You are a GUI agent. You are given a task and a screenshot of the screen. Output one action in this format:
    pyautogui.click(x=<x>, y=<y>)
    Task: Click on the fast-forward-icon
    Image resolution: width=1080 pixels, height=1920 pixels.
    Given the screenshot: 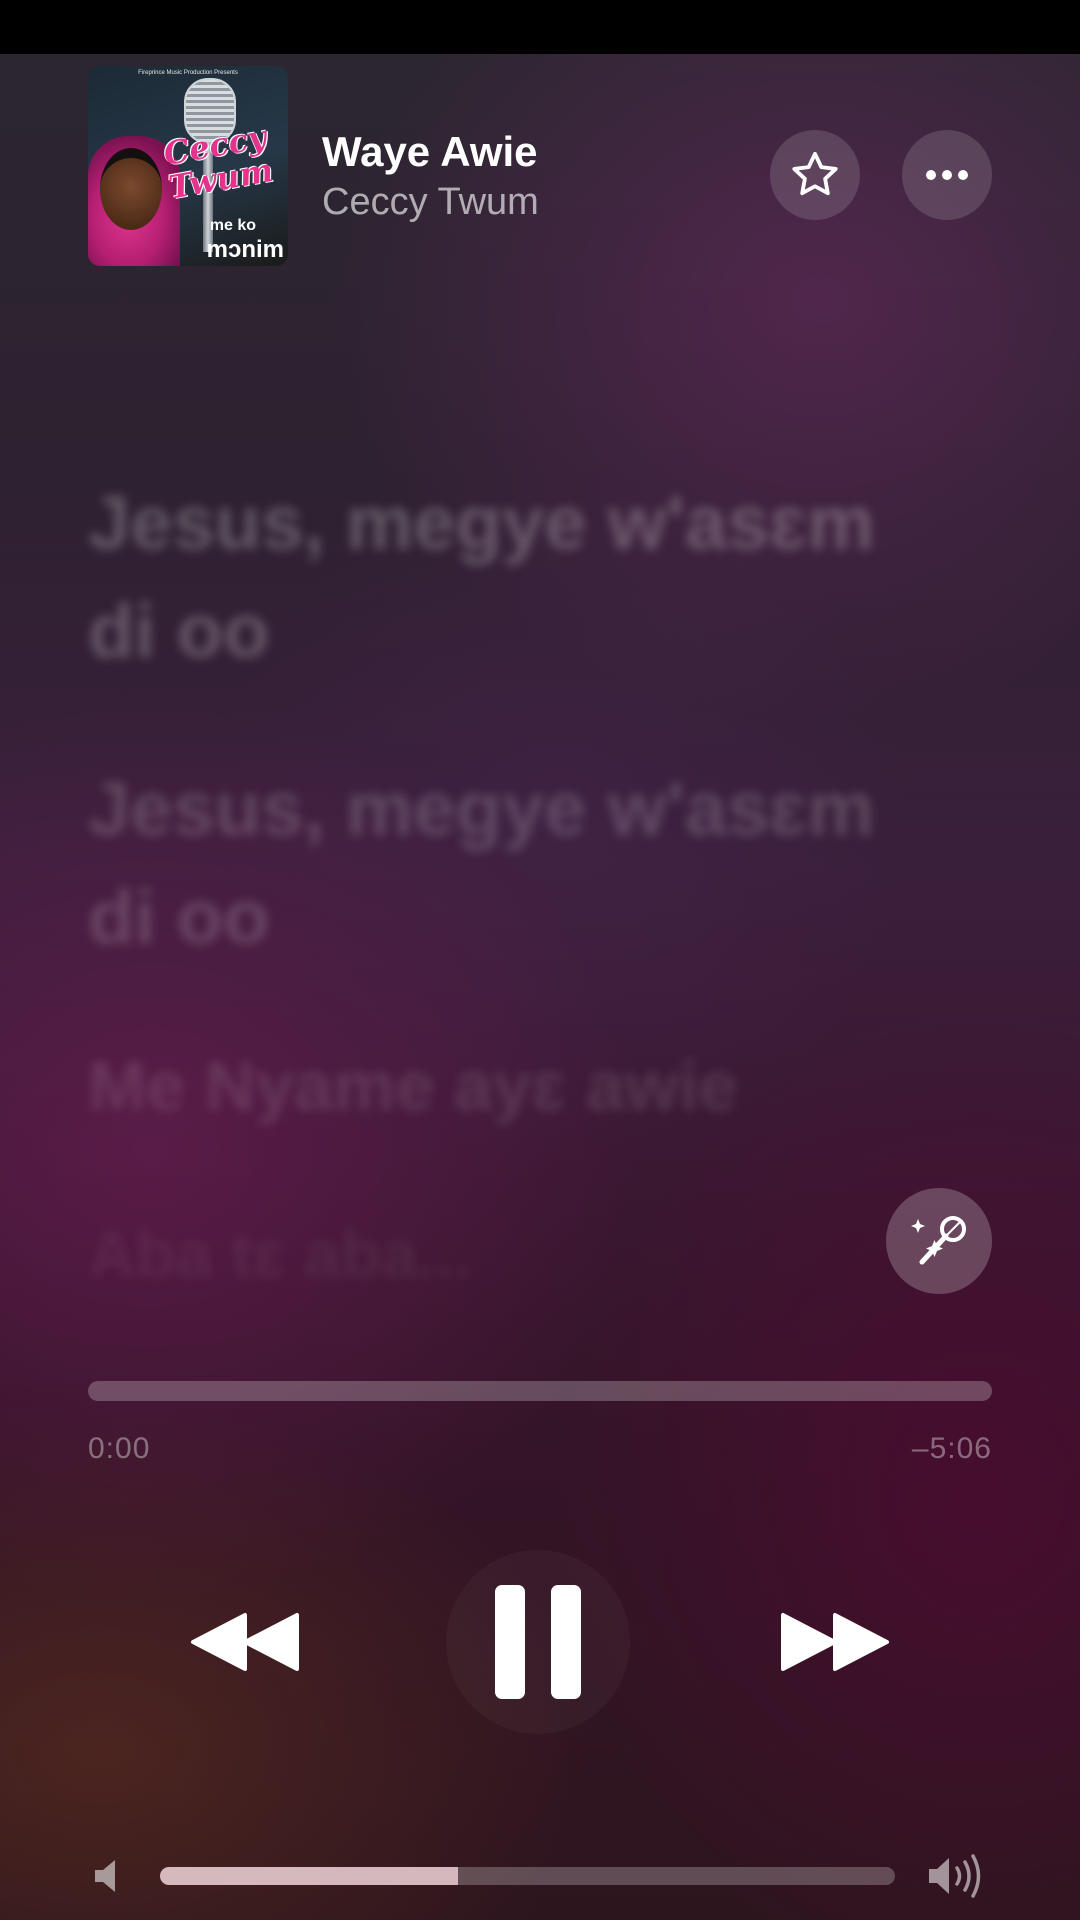 What is the action you would take?
    pyautogui.click(x=835, y=1642)
    